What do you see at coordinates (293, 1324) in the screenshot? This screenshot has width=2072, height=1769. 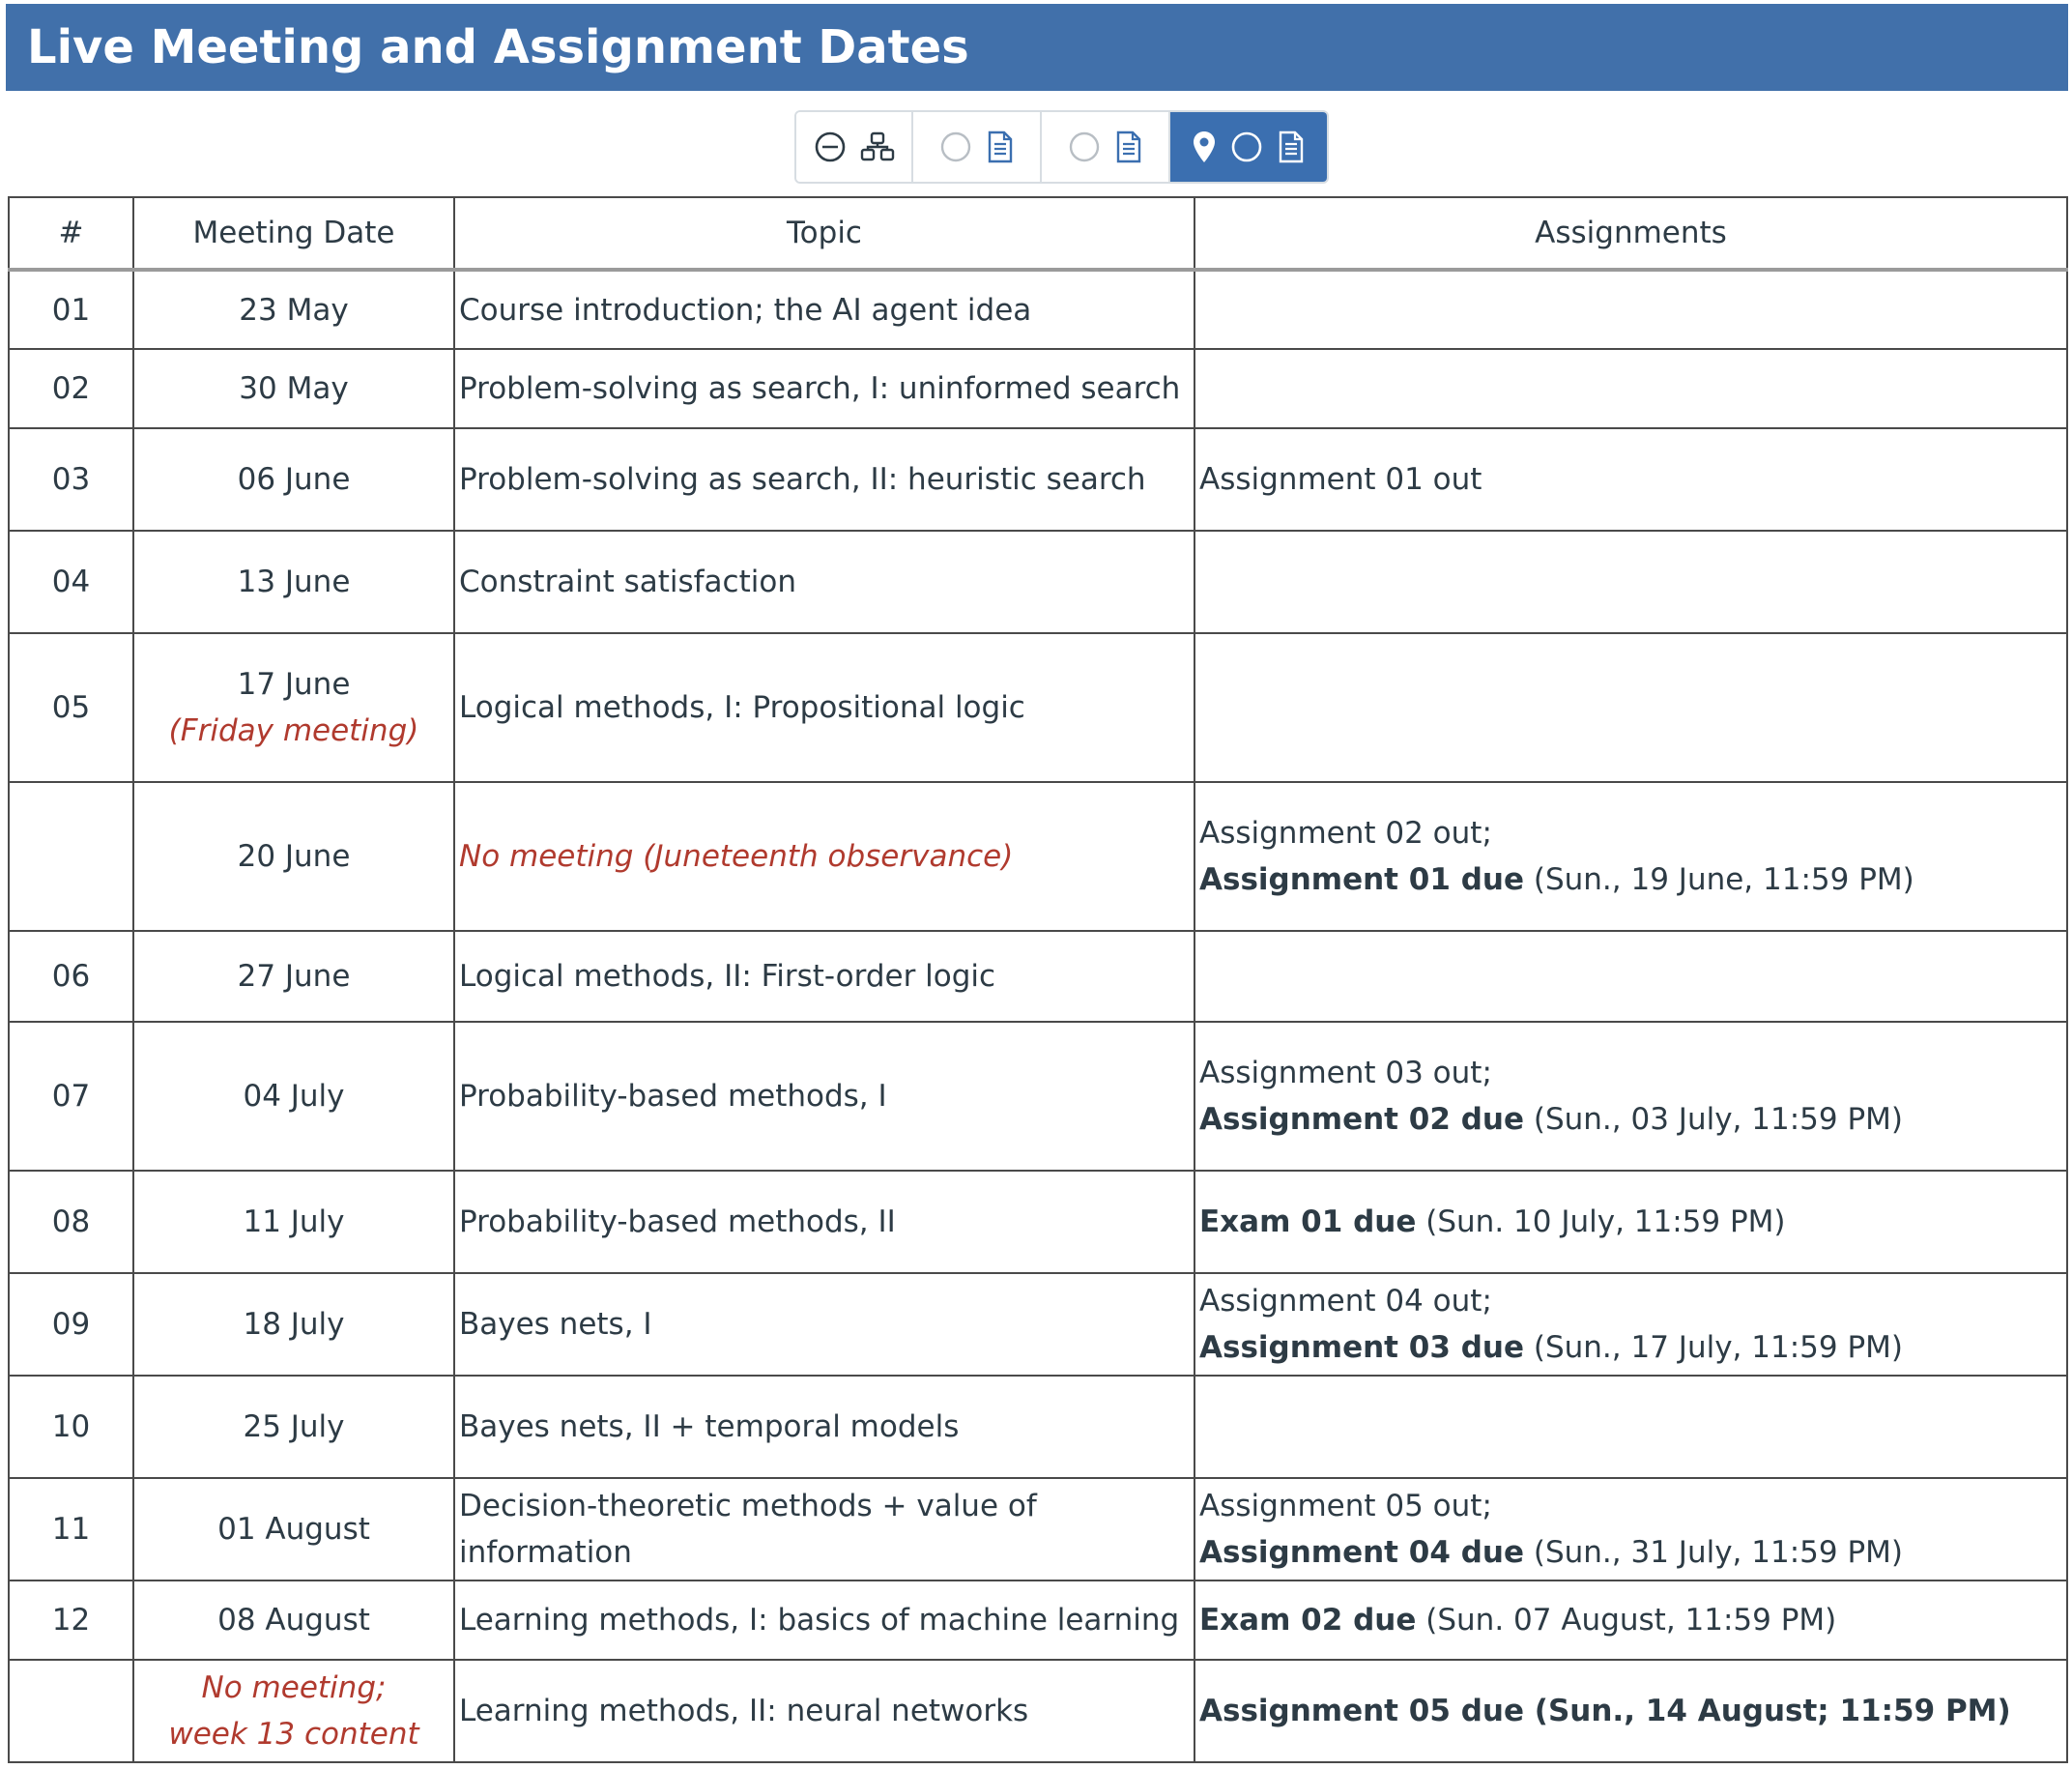 I see `meeting-date: 18 July` at bounding box center [293, 1324].